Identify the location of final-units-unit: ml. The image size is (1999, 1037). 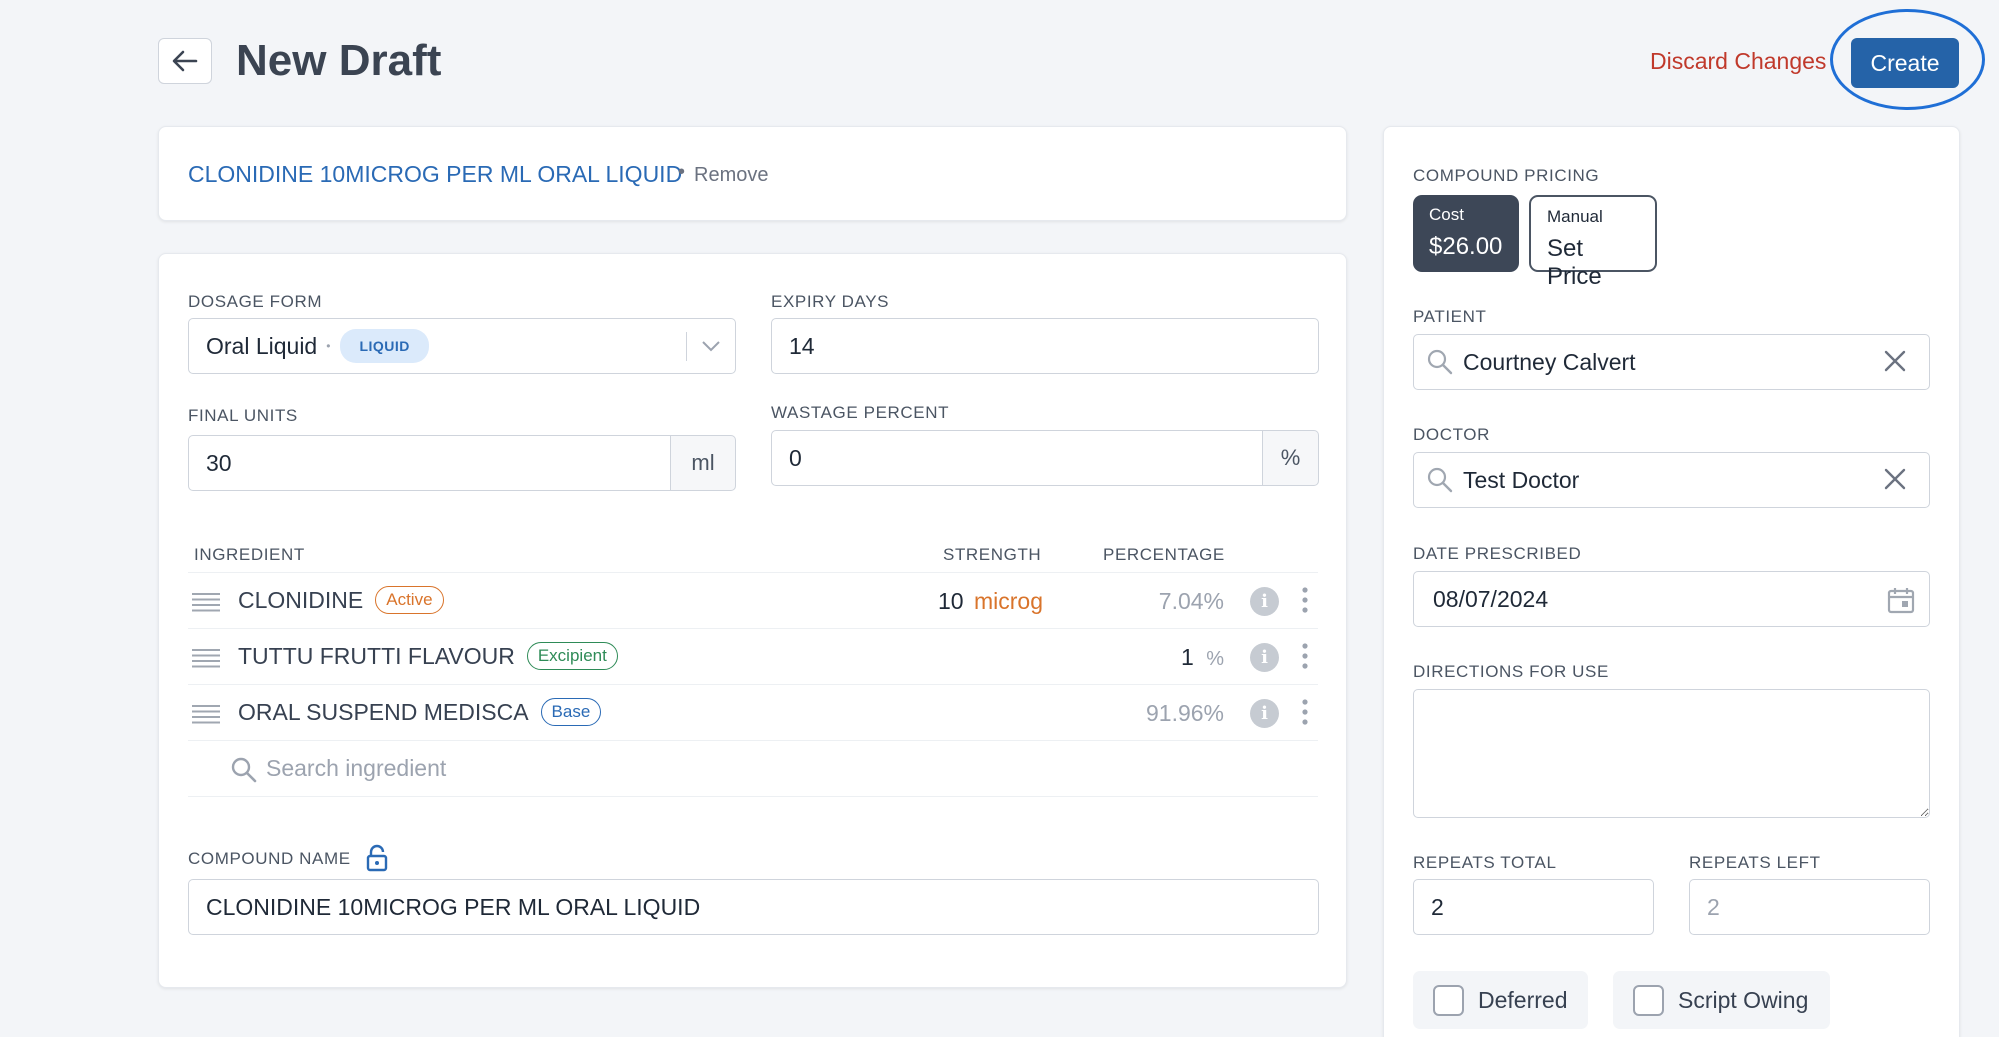
(703, 463).